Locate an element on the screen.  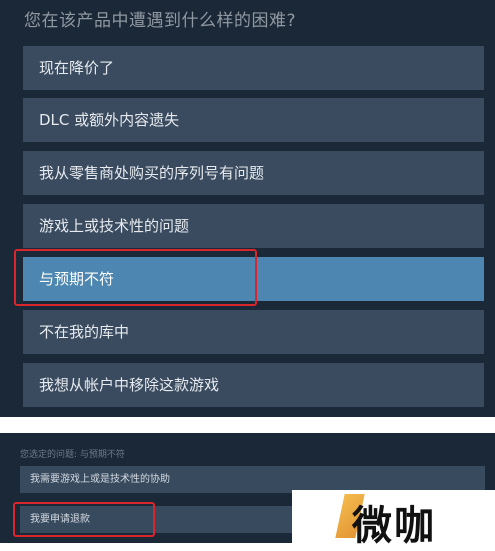
option-retail-key-problem: 我从零售商处购买的序列号有问题 is located at coordinates (253, 173).